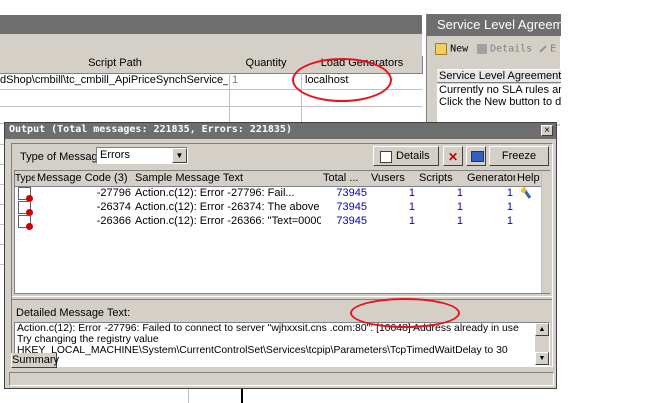 The width and height of the screenshot is (650, 403). Describe the element at coordinates (342, 80) in the screenshot. I see `annotation-circle-load-generators` at that location.